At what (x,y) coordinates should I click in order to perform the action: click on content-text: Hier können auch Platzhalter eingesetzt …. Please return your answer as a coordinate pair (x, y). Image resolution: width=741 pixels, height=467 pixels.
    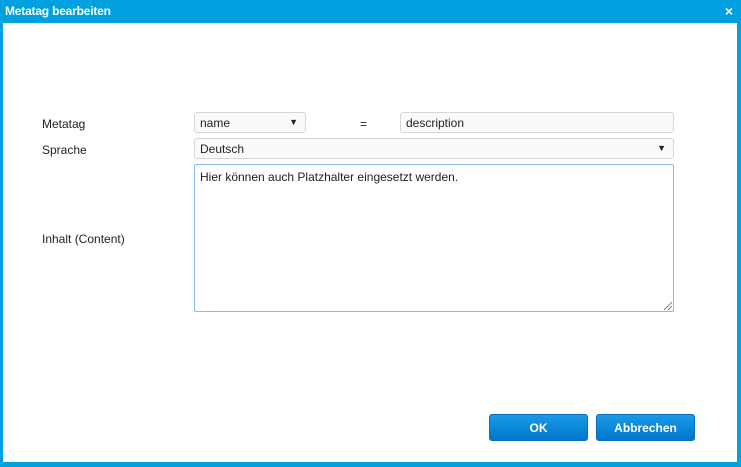
    Looking at the image, I should click on (329, 177).